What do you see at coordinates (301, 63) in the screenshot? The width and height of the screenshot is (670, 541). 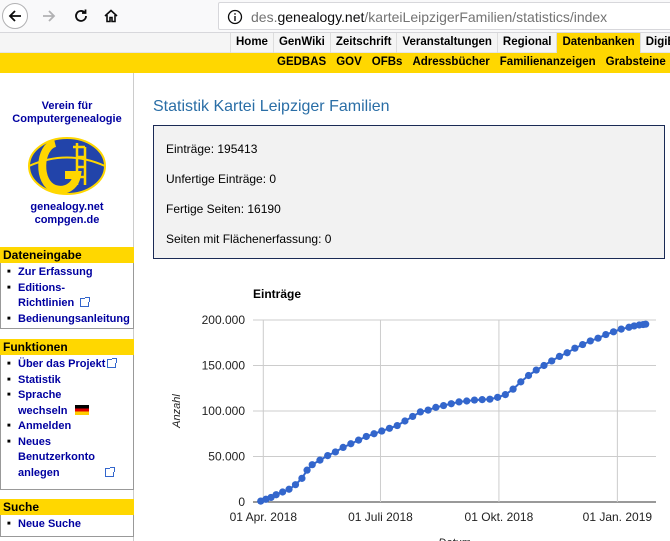 I see `submenu-item-gedbas: GEDBAS` at bounding box center [301, 63].